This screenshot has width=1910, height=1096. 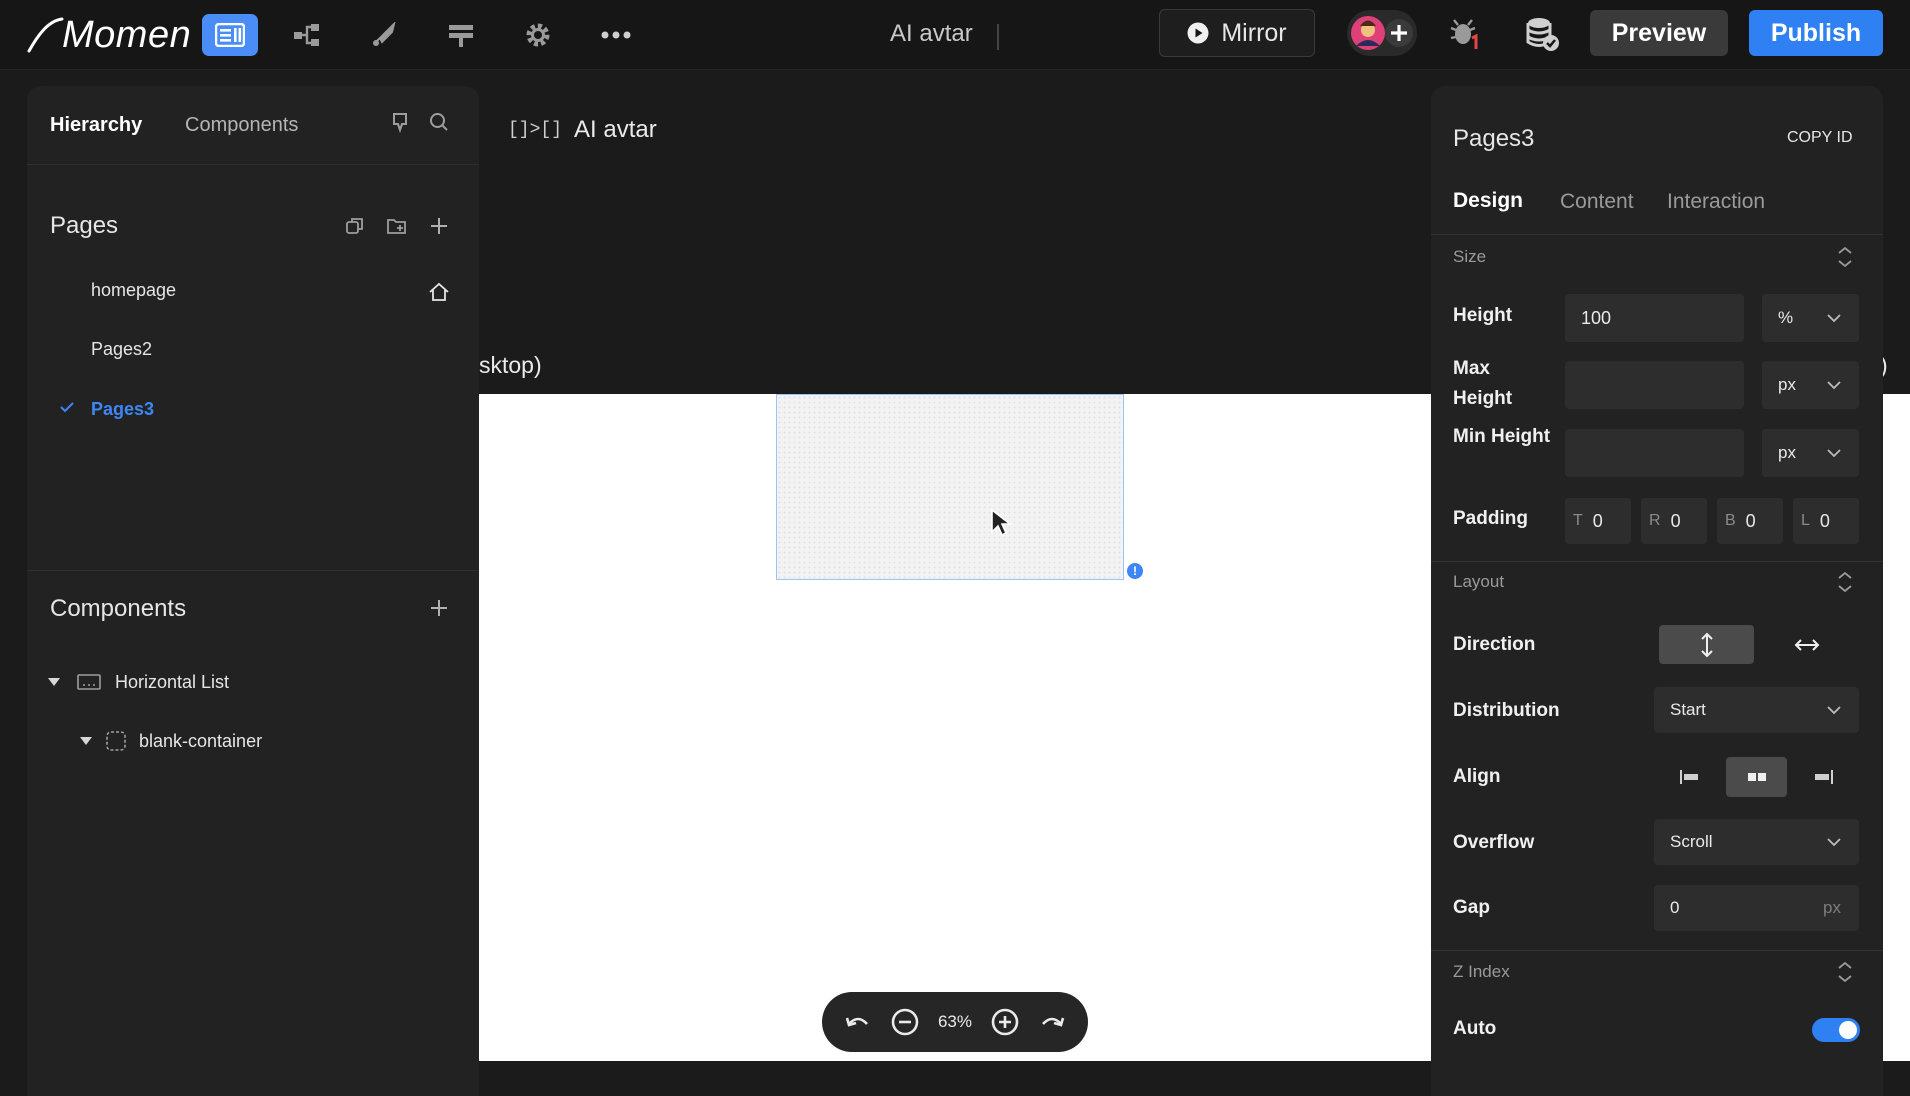 I want to click on api-toolbar-button, so click(x=461, y=35).